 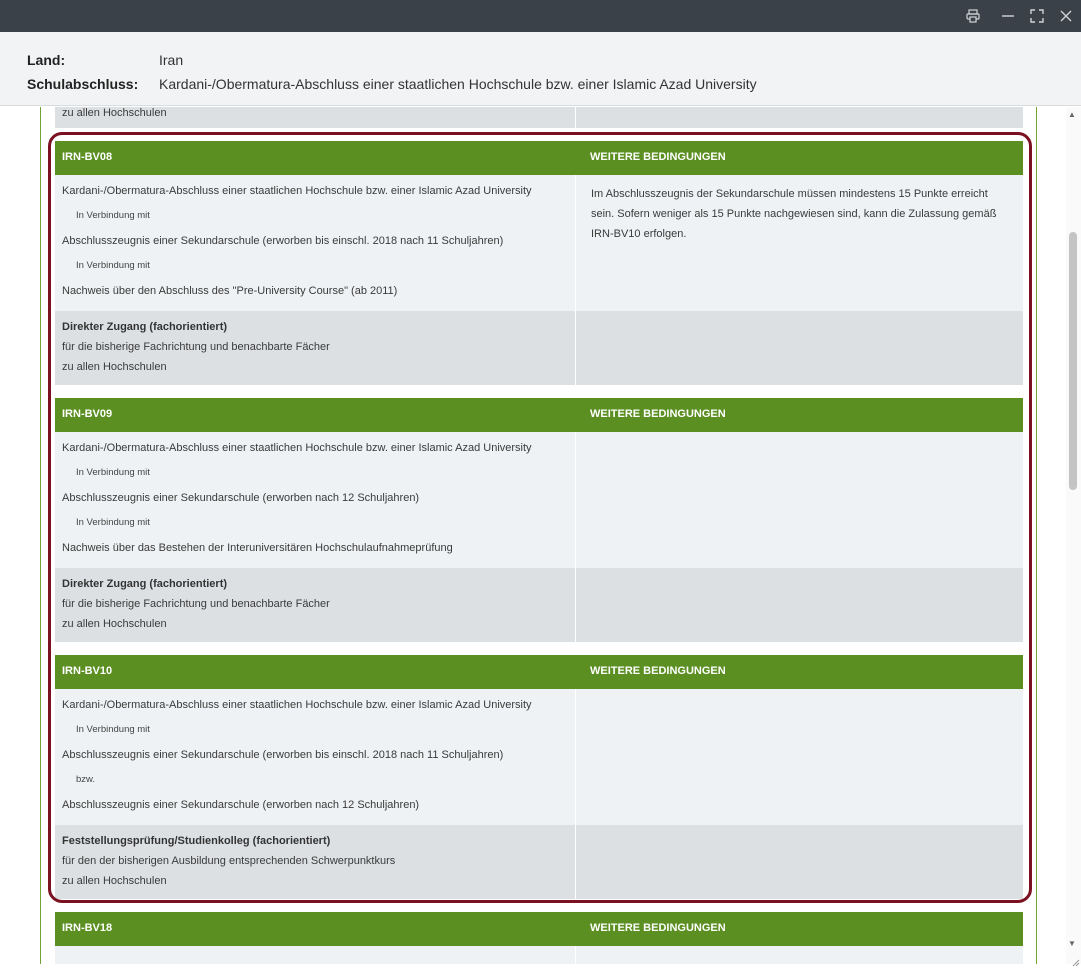 What do you see at coordinates (1036, 535) in the screenshot?
I see `right-border-line` at bounding box center [1036, 535].